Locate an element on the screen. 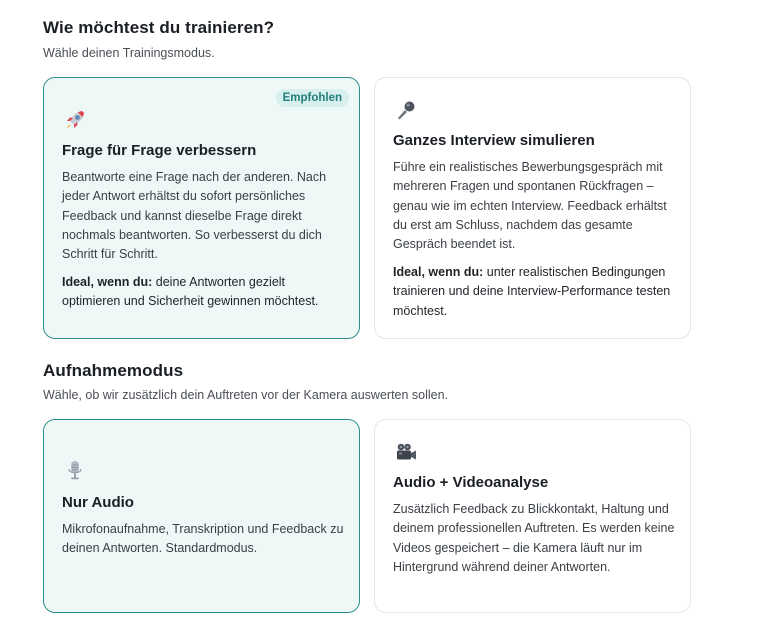  option-title: Nur Audio is located at coordinates (98, 502).